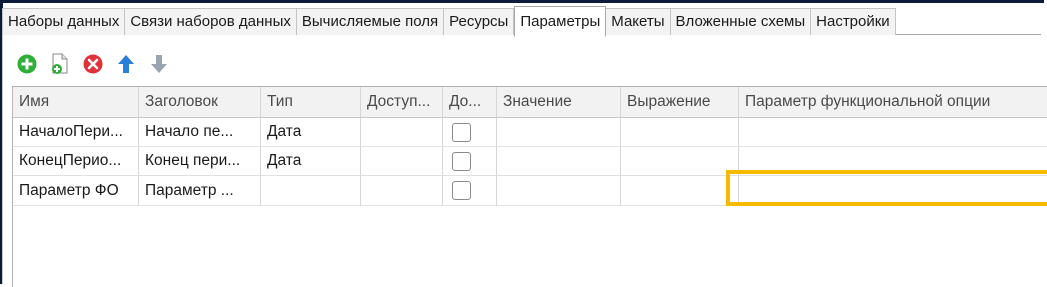 The height and width of the screenshot is (287, 1047). I want to click on column-header-expression: Выражение, so click(680, 102).